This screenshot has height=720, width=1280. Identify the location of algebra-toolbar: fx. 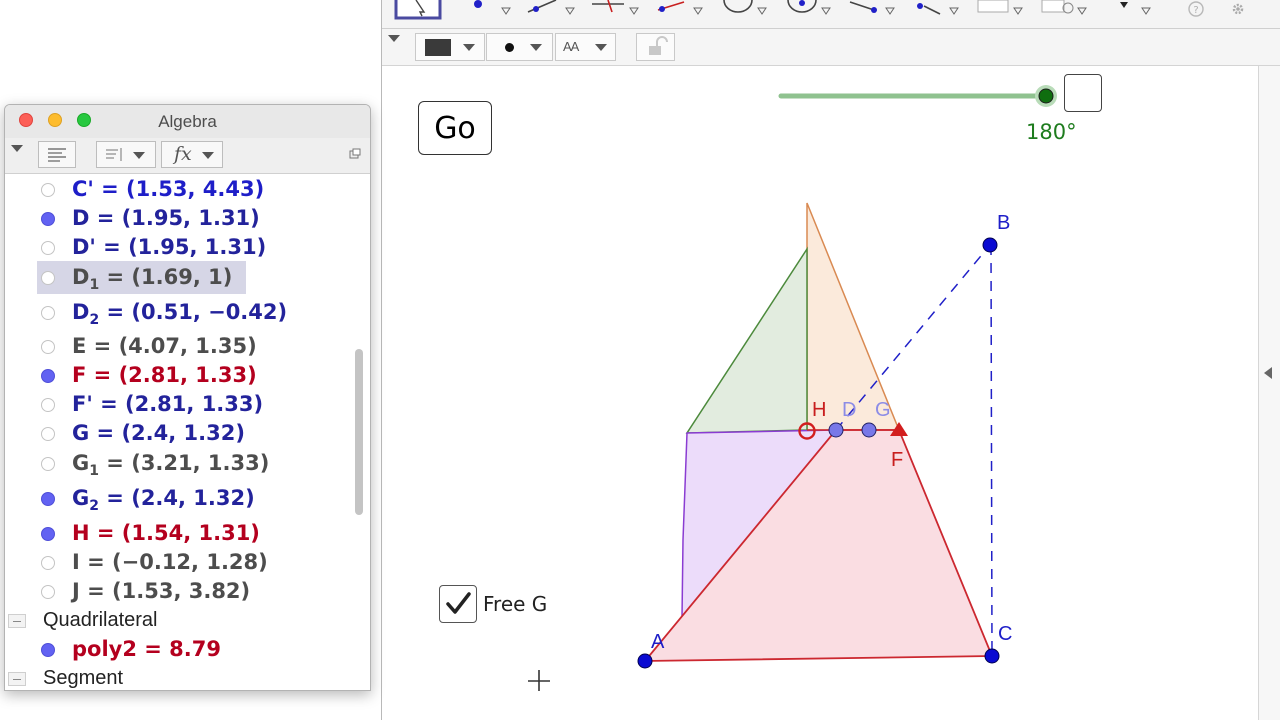
(187, 156).